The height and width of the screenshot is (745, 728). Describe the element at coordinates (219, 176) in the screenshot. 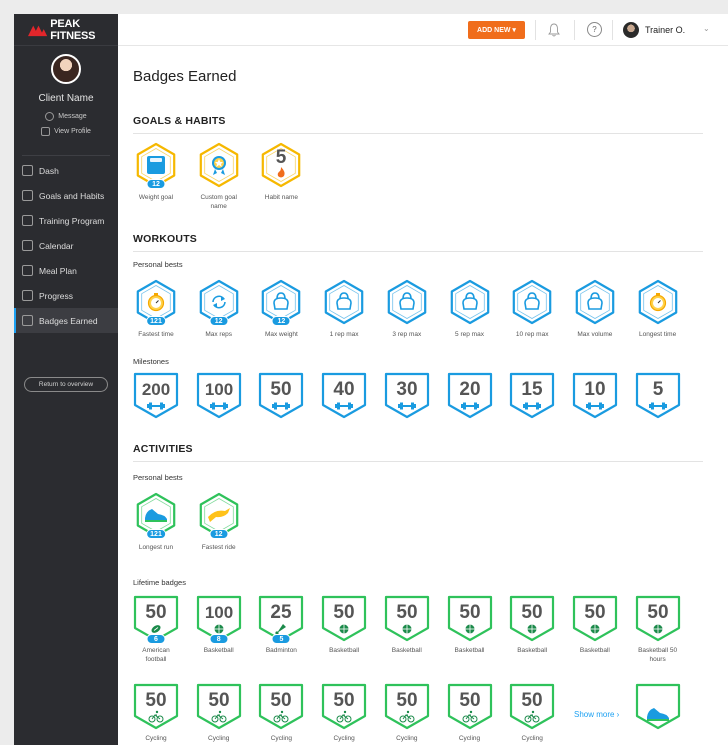

I see `goal-badge: Custom goal name` at that location.